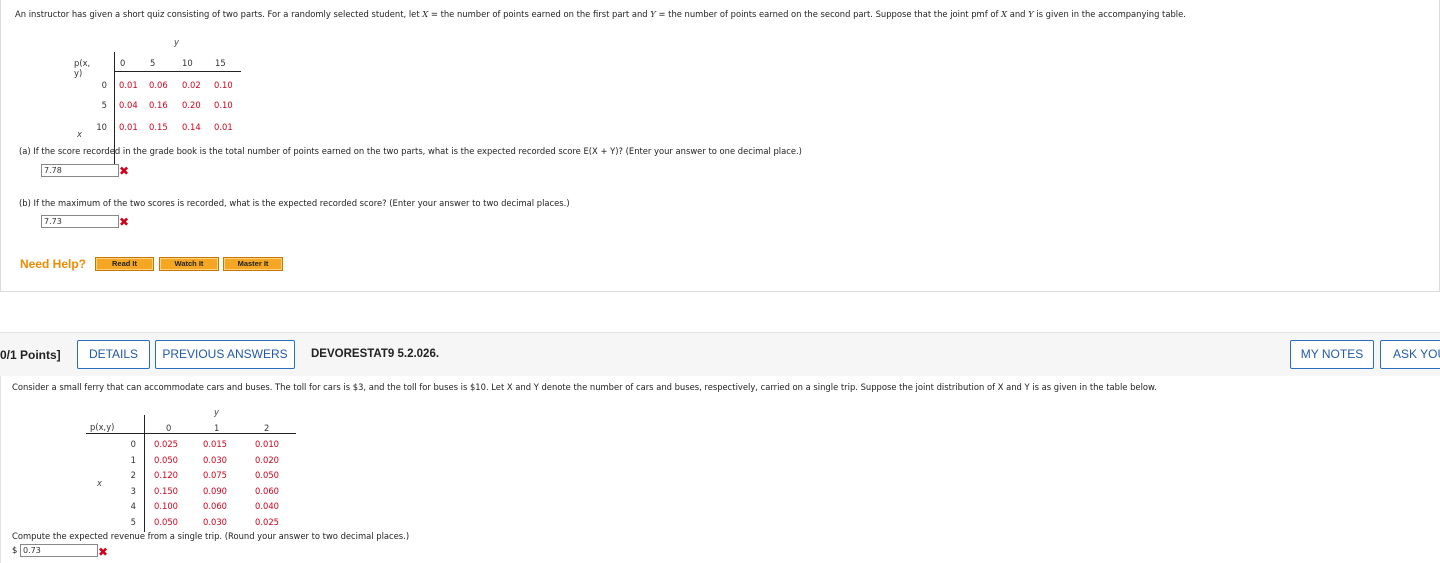  I want to click on col-header: 5, so click(153, 63).